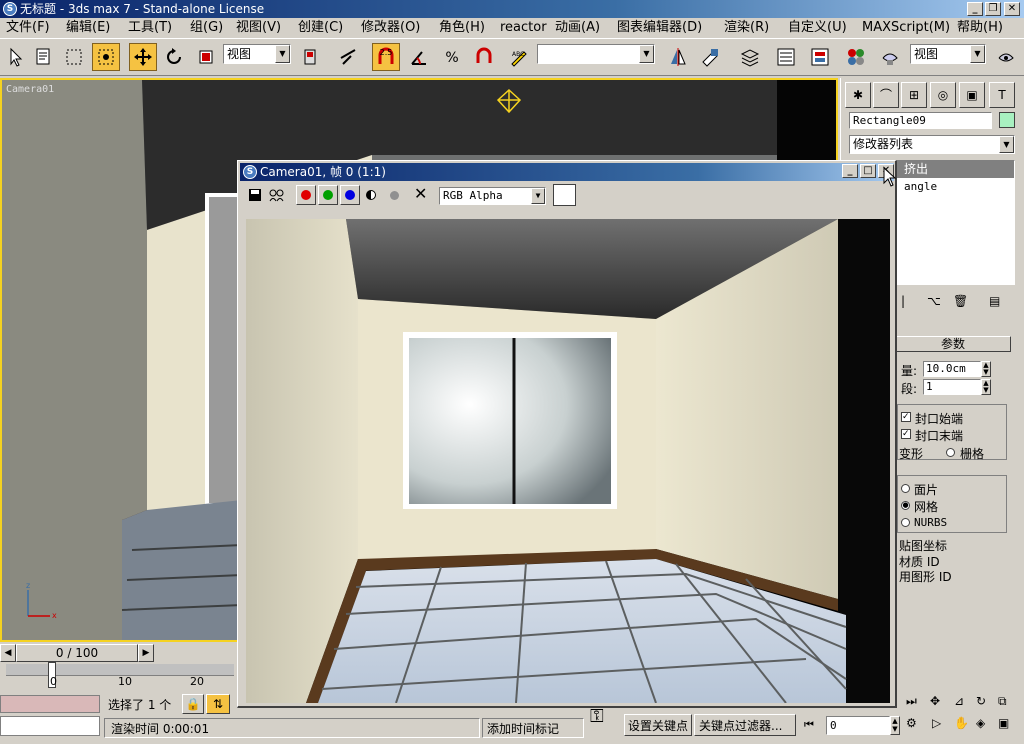 The width and height of the screenshot is (1024, 744). I want to click on time-slider: ◀ 0 / 100 ▶, so click(80, 653).